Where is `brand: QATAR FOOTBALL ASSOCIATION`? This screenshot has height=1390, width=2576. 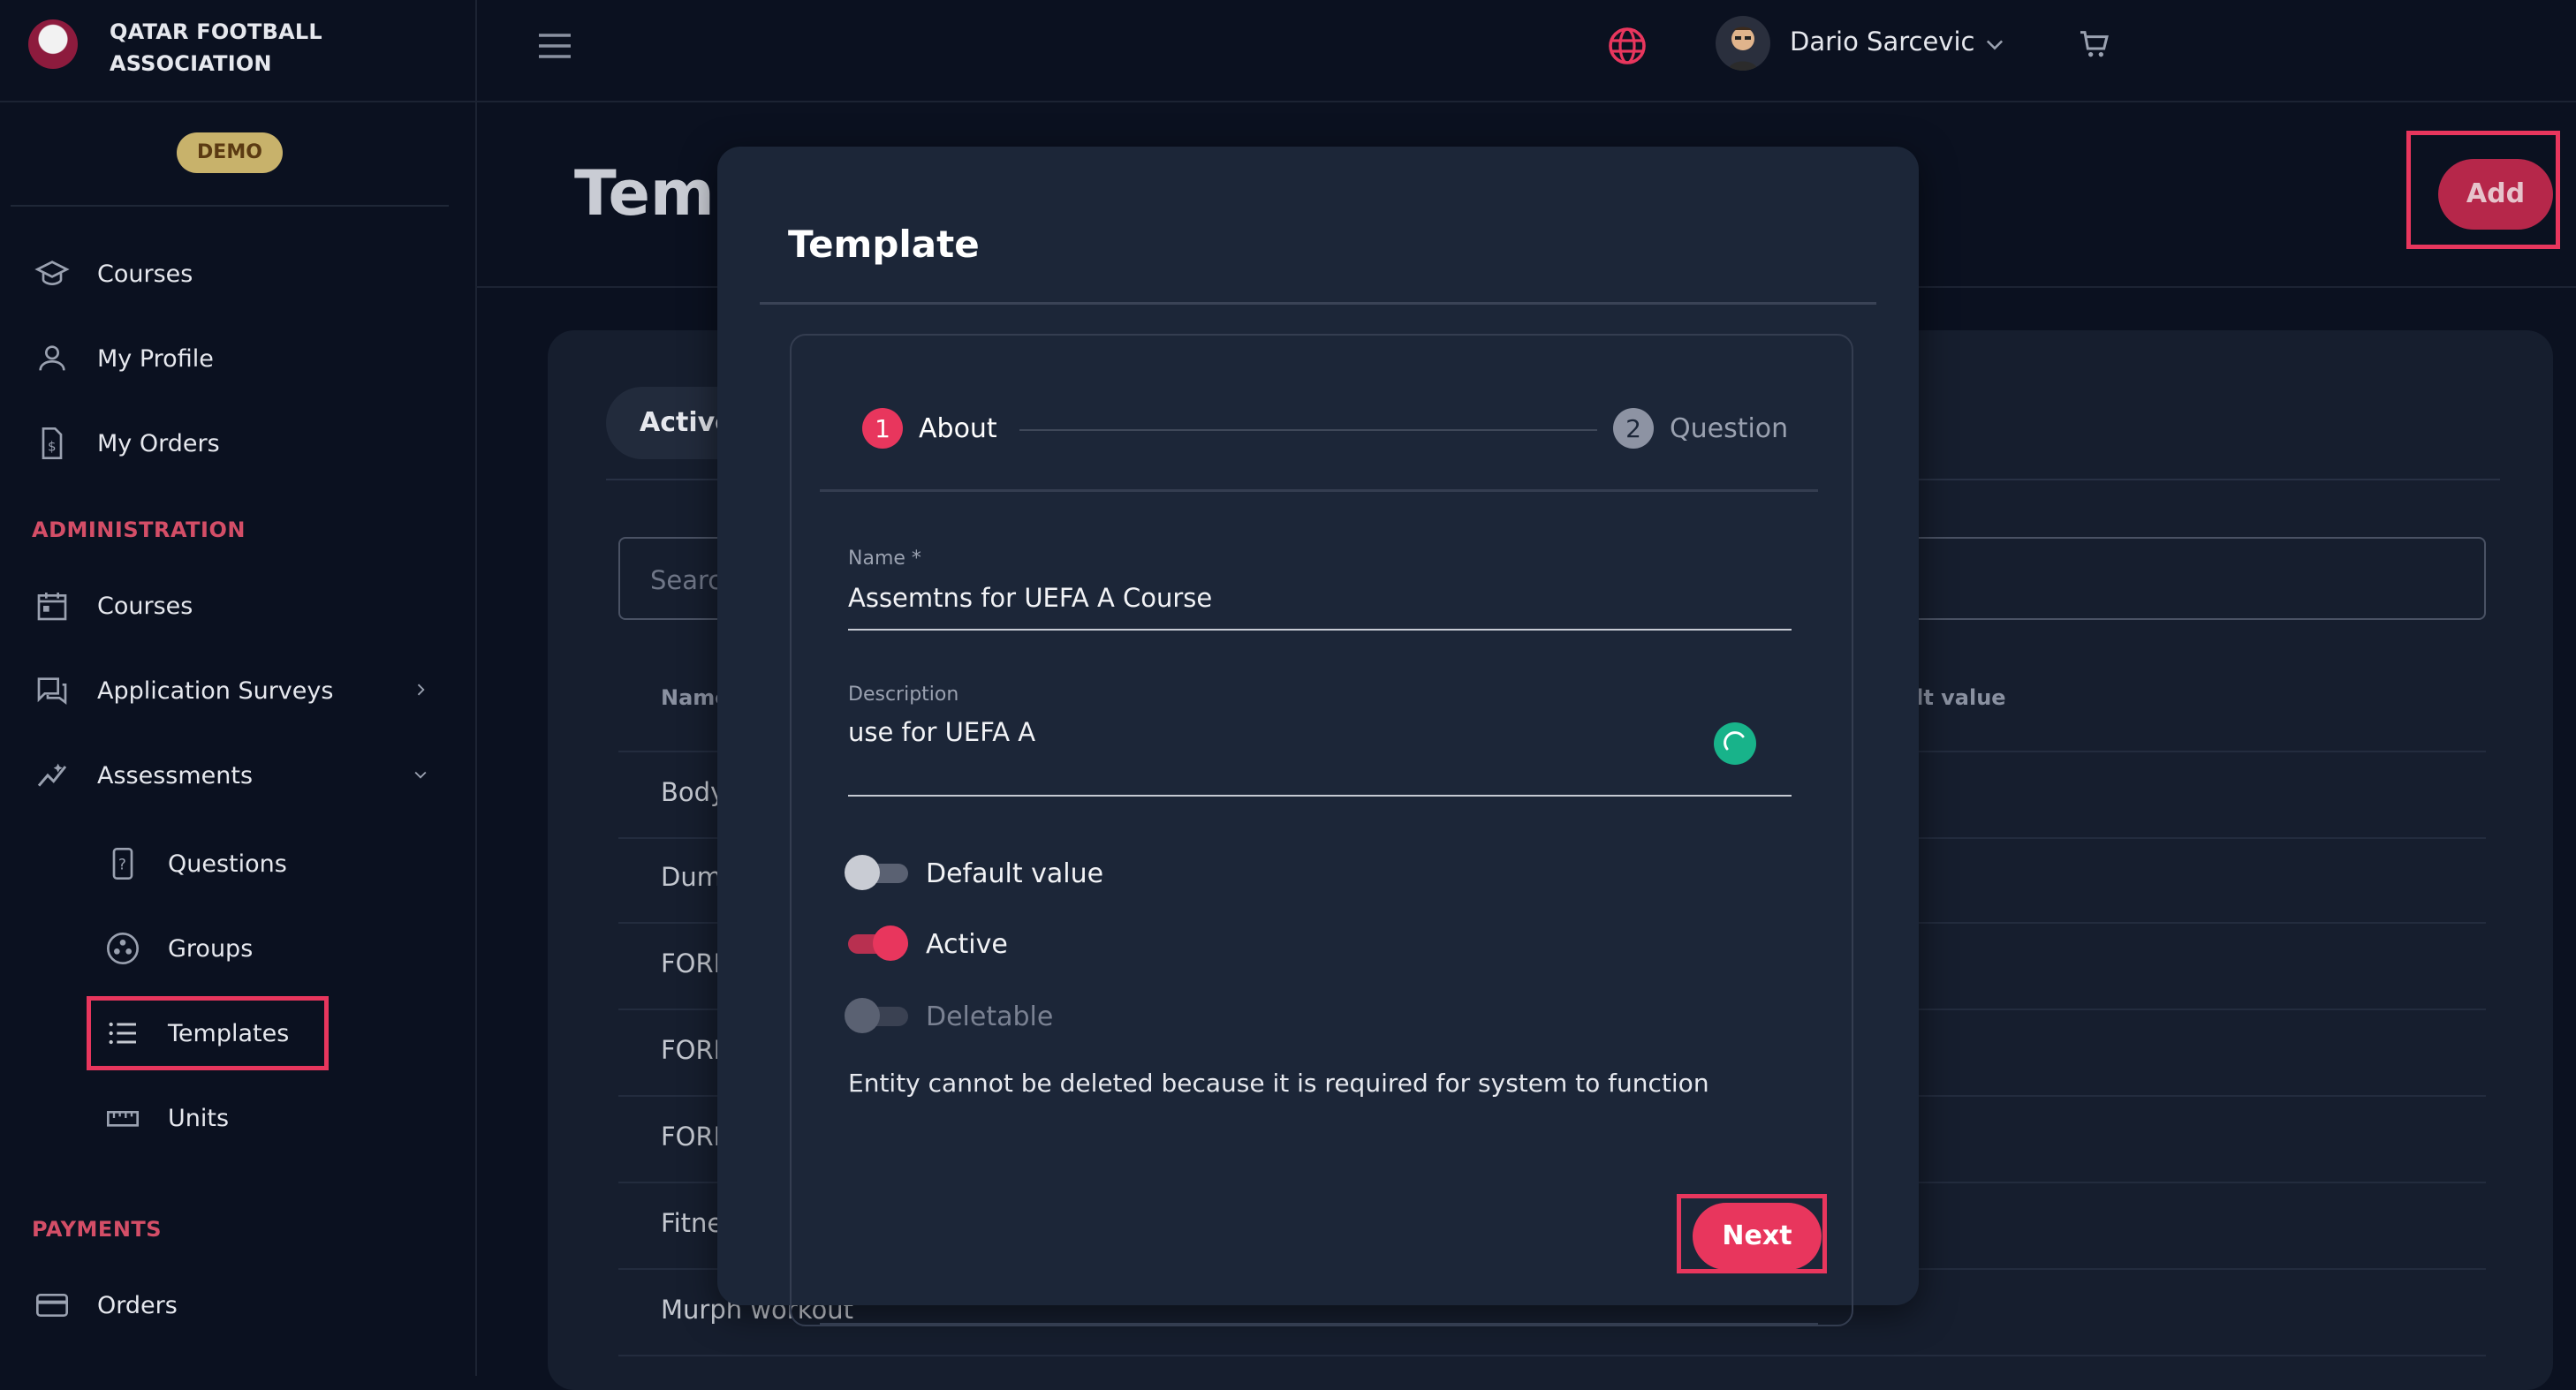
brand: QATAR FOOTBALL ASSOCIATION is located at coordinates (238, 51).